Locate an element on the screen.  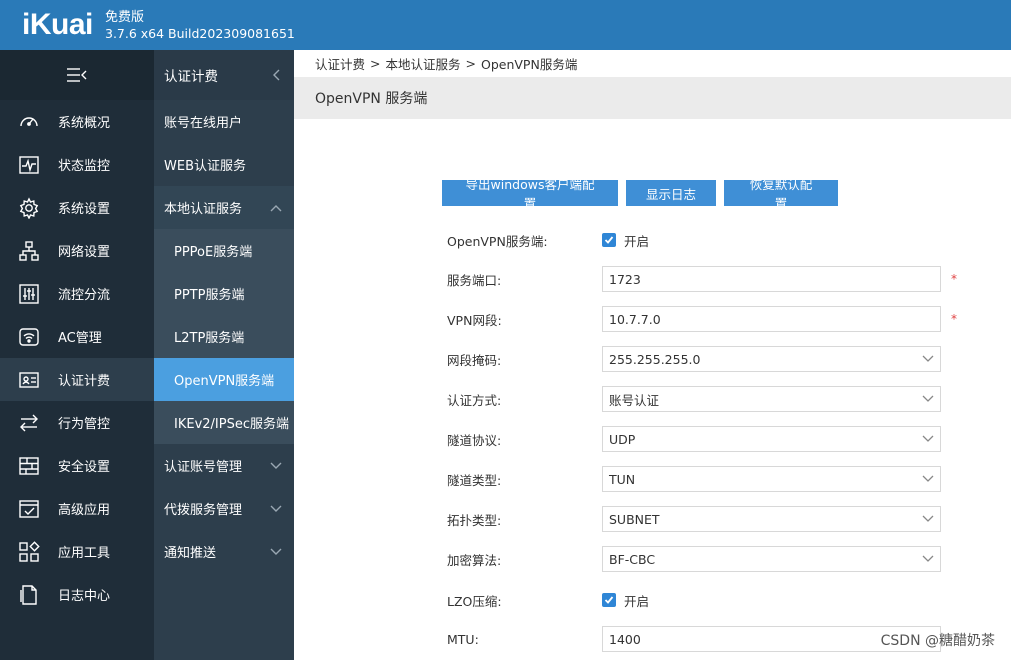
submenu-openvpn: OpenVPN服务端 is located at coordinates (224, 379).